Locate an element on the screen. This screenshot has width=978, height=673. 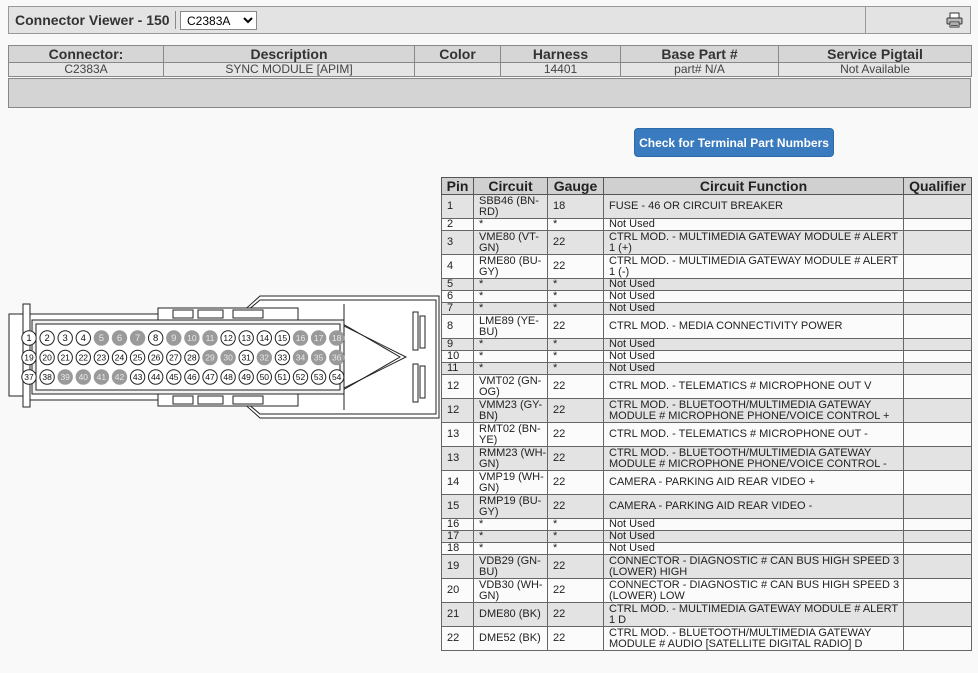
pin-number: 9 is located at coordinates (457, 344).